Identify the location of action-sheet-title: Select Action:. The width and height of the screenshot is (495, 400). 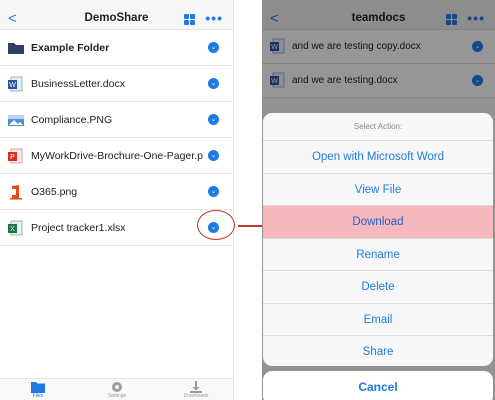
(378, 127).